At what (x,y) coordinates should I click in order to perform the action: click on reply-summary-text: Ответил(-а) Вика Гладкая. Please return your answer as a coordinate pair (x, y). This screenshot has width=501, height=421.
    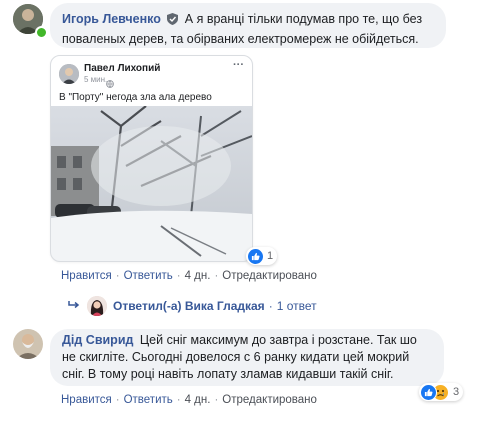
    Looking at the image, I should click on (189, 306).